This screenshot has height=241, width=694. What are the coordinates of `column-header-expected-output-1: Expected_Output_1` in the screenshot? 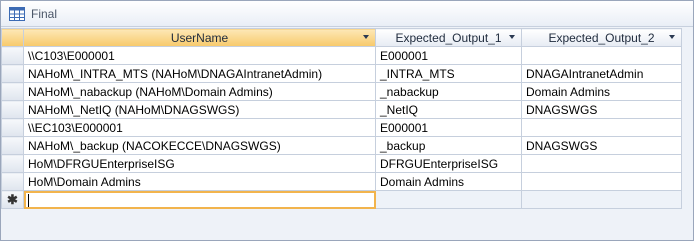 It's located at (448, 37).